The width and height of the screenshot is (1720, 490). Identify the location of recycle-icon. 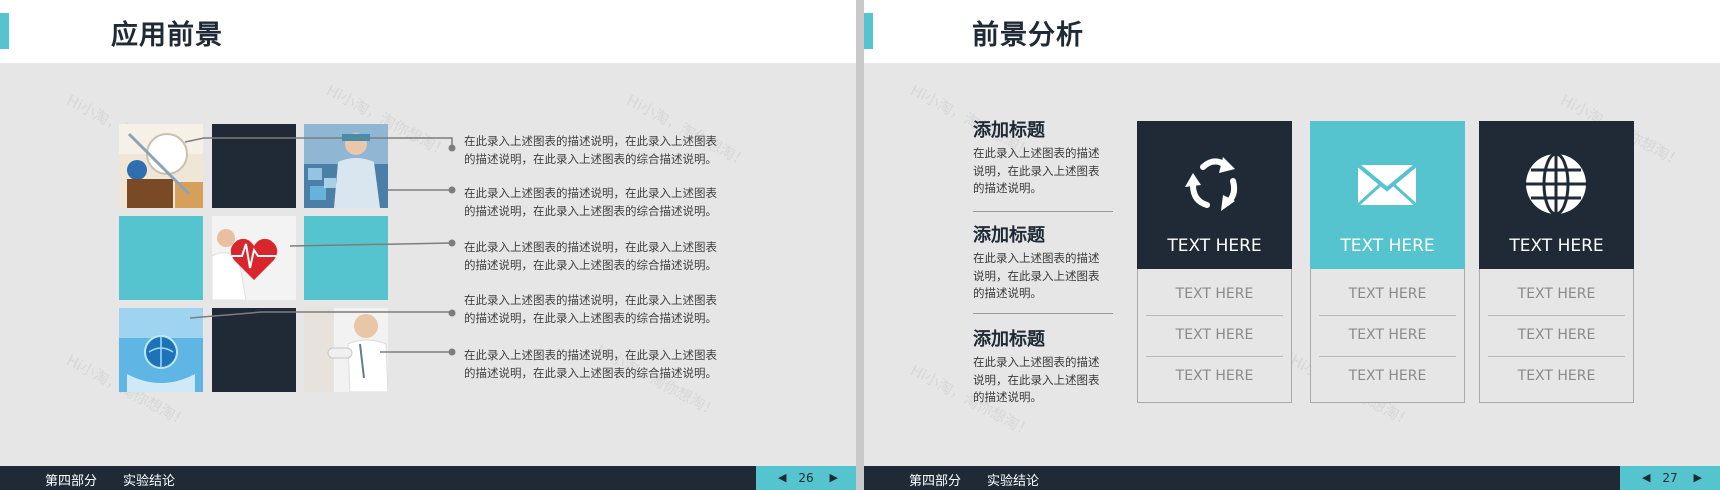
(1211, 184).